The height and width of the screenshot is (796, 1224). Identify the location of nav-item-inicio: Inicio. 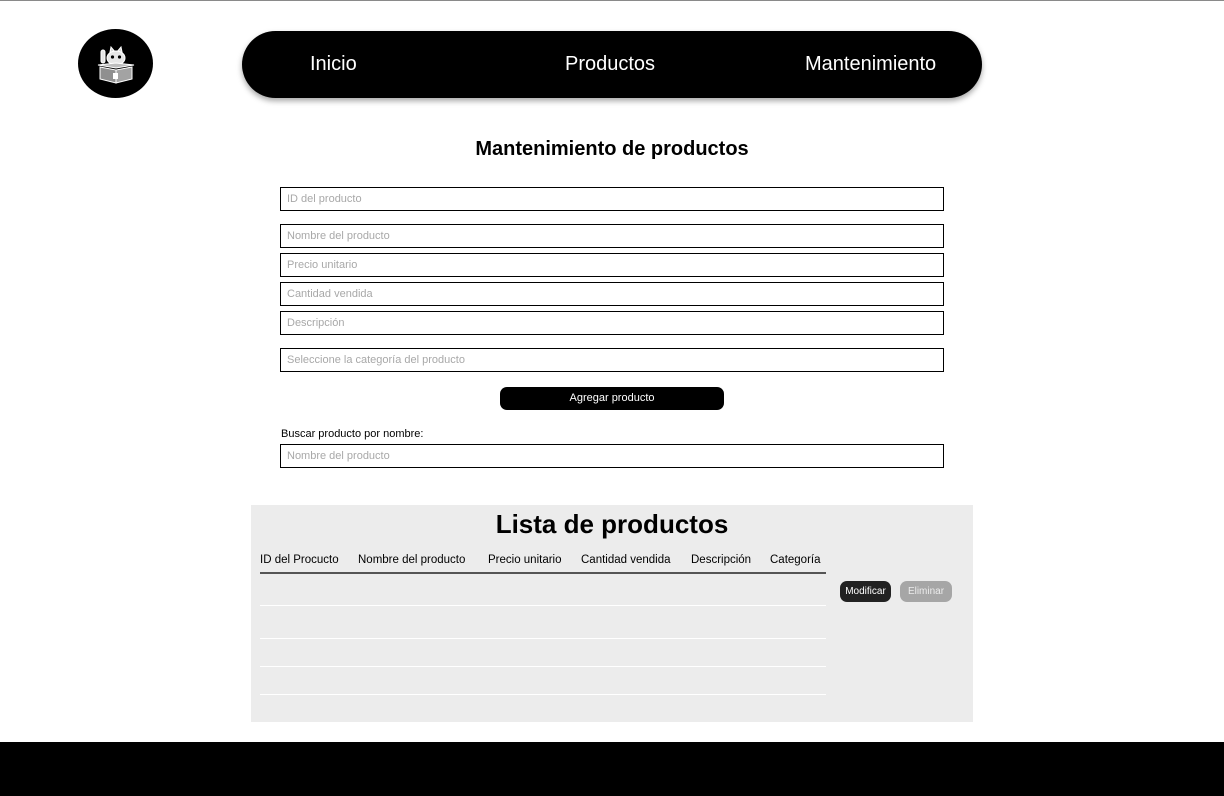
(333, 64).